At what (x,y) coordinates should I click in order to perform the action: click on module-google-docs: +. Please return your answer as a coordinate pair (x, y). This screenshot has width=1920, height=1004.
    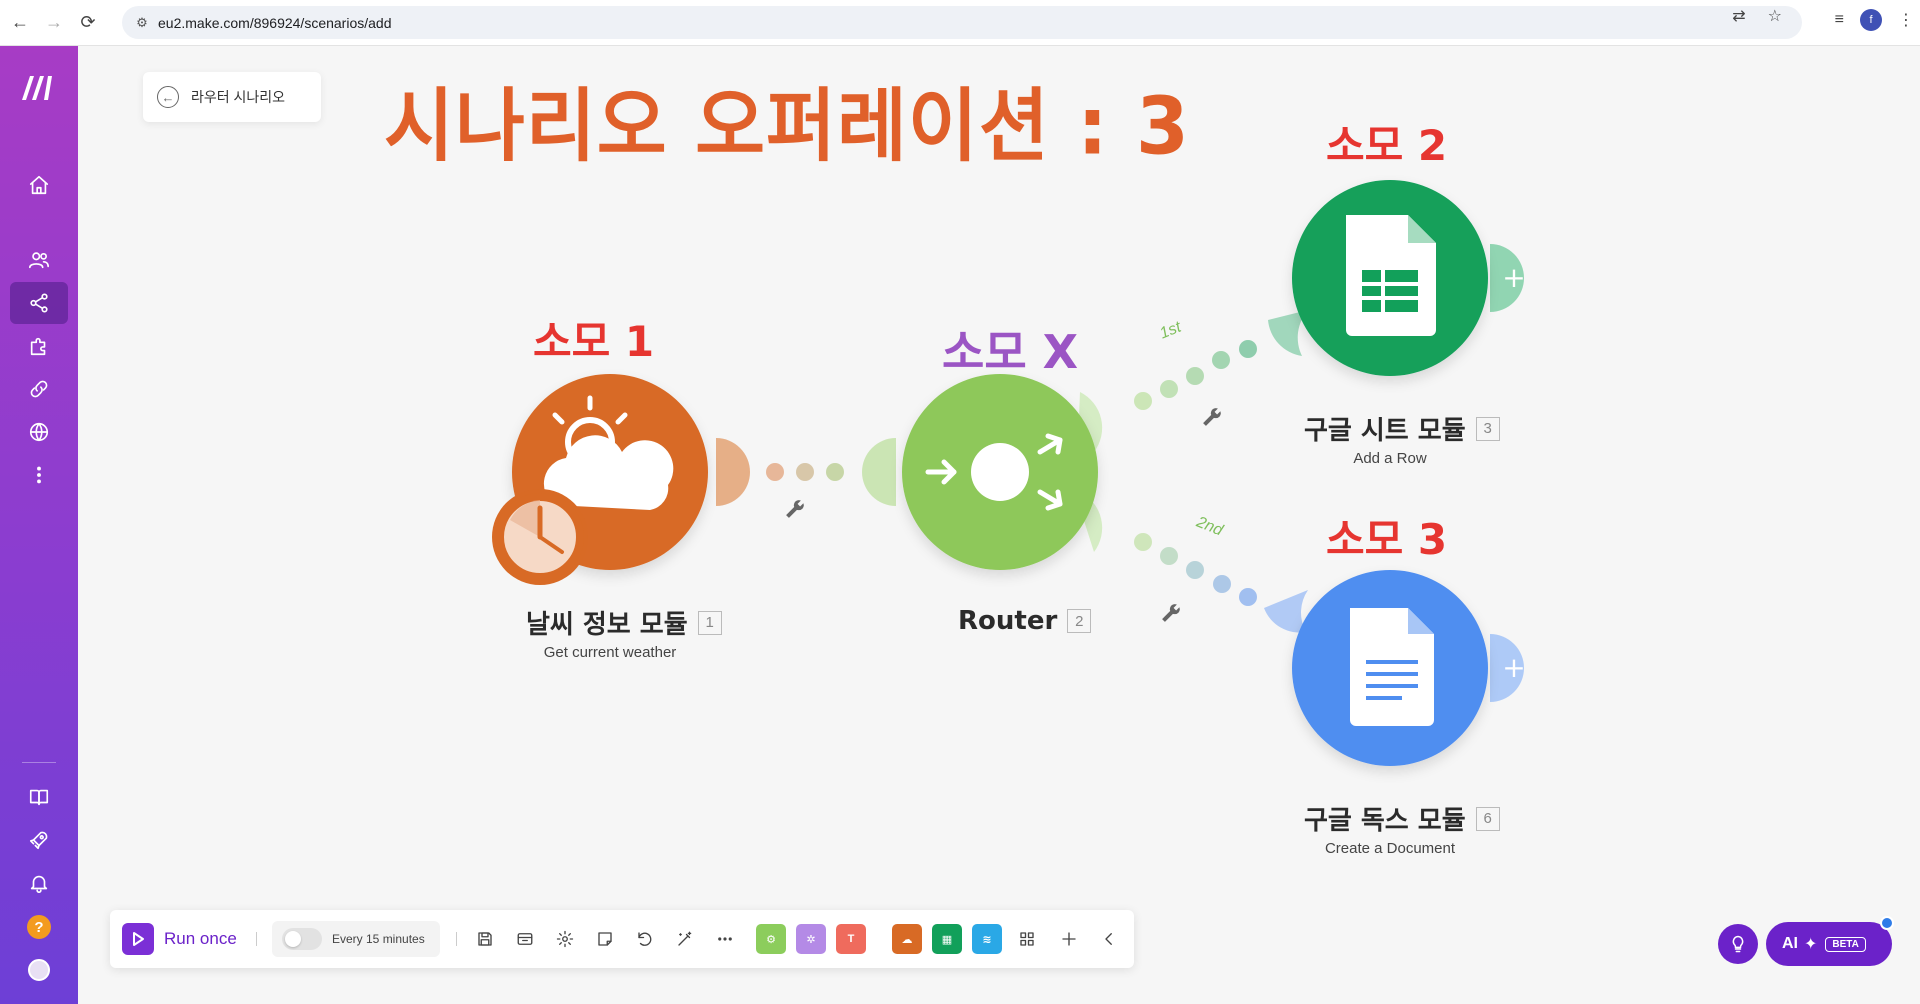
    Looking at the image, I should click on (1395, 668).